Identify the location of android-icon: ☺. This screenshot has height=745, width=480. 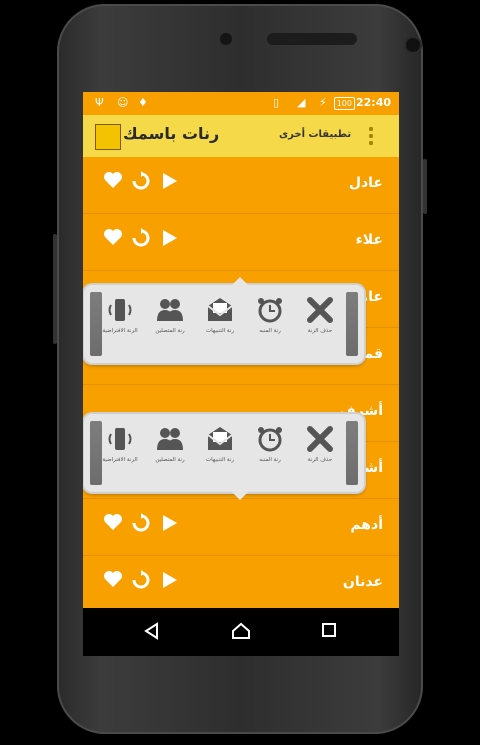
(123, 102).